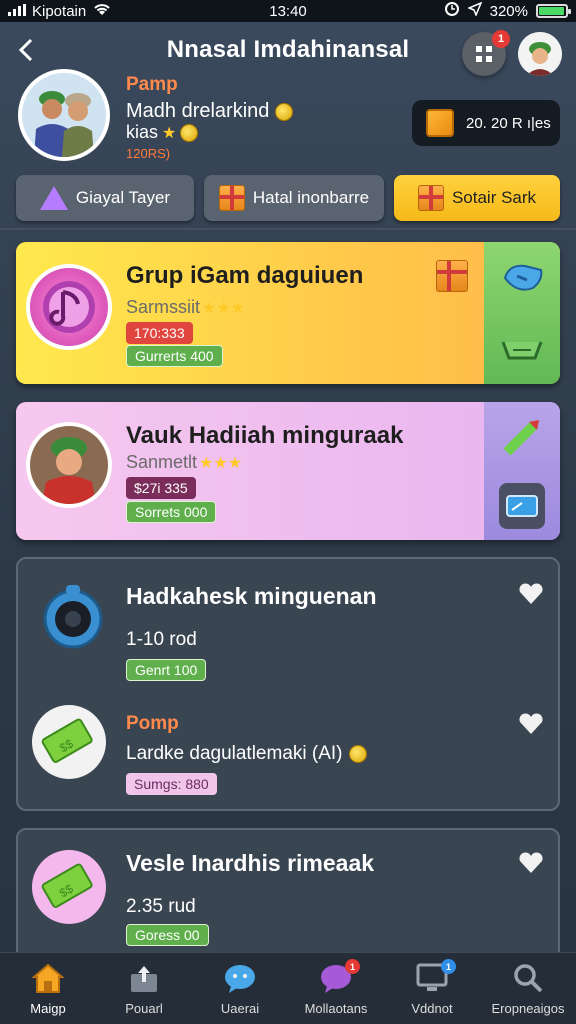 The height and width of the screenshot is (1024, 576). I want to click on nav-label: Uaerai, so click(240, 1008).